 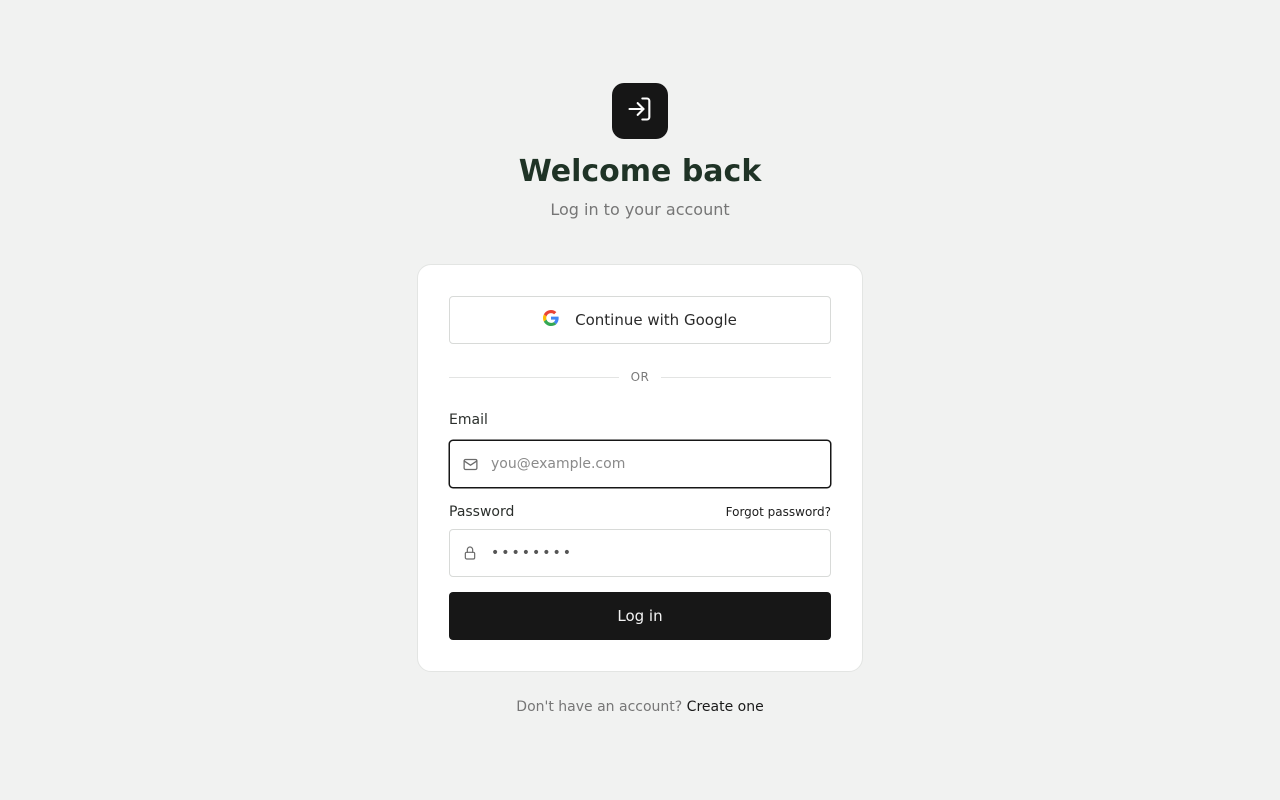 I want to click on lock-icon, so click(x=470, y=553).